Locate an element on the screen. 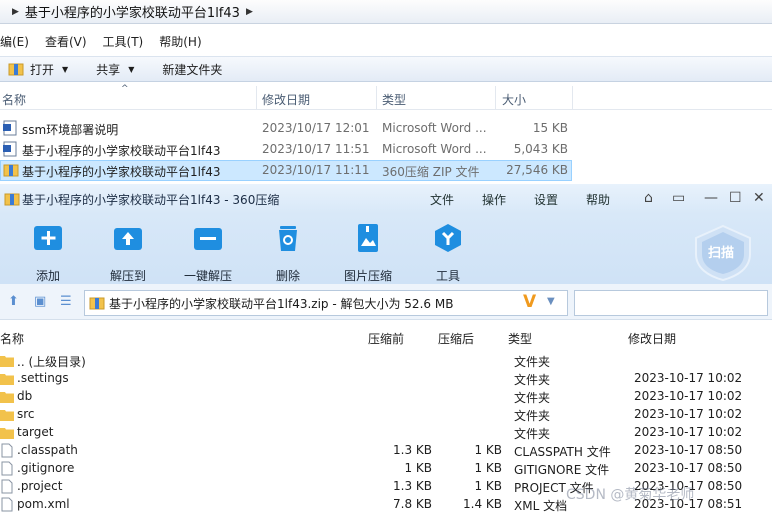  tool-bar: 添加 解压到 一键解压 删除 图片压缩 工具 扫描 is located at coordinates (386, 249).